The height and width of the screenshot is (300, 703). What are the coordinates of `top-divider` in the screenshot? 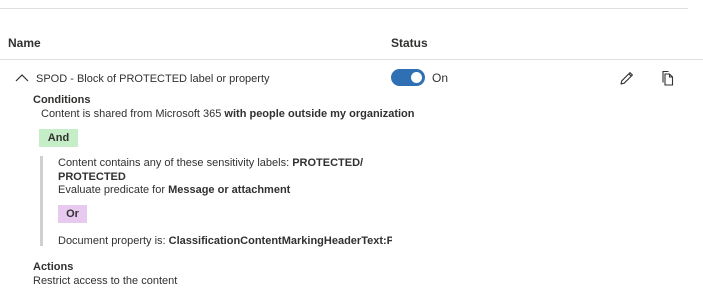 It's located at (344, 8).